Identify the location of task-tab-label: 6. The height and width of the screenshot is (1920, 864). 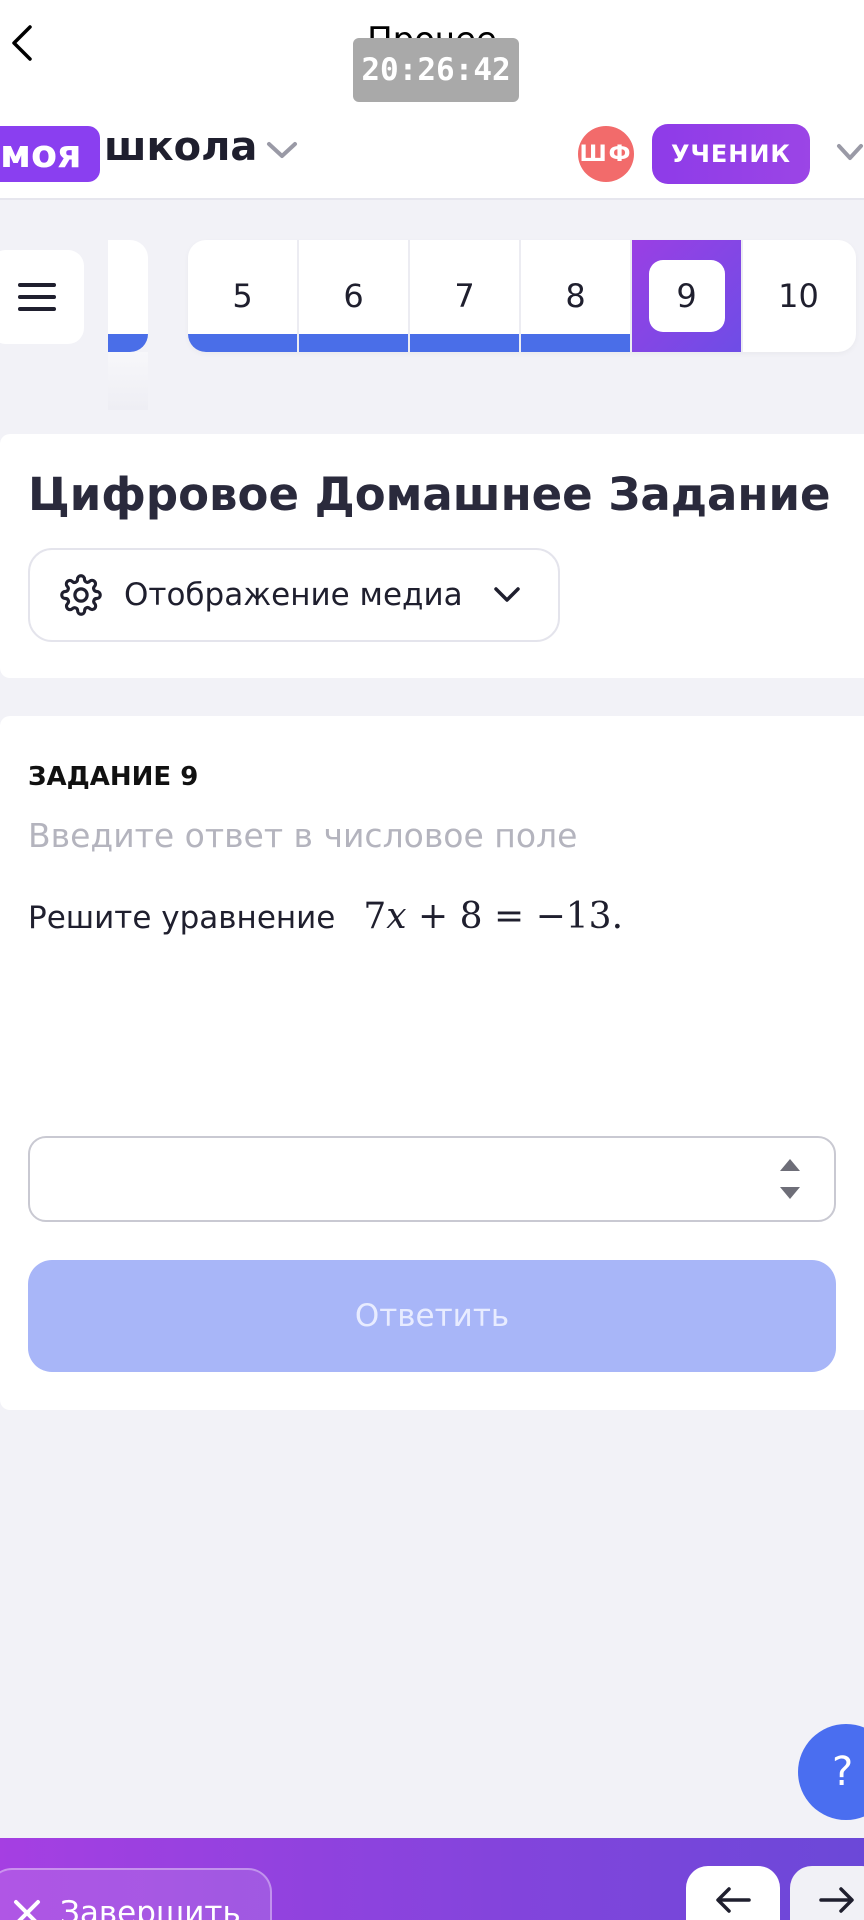
(353, 296).